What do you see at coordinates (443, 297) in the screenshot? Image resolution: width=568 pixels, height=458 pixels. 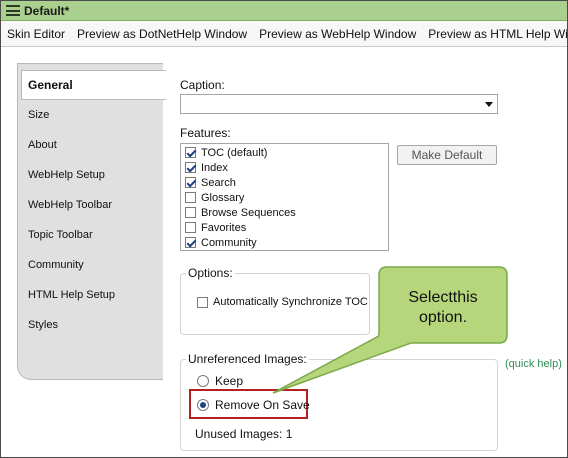 I see `callout-line-1: Selectthis` at bounding box center [443, 297].